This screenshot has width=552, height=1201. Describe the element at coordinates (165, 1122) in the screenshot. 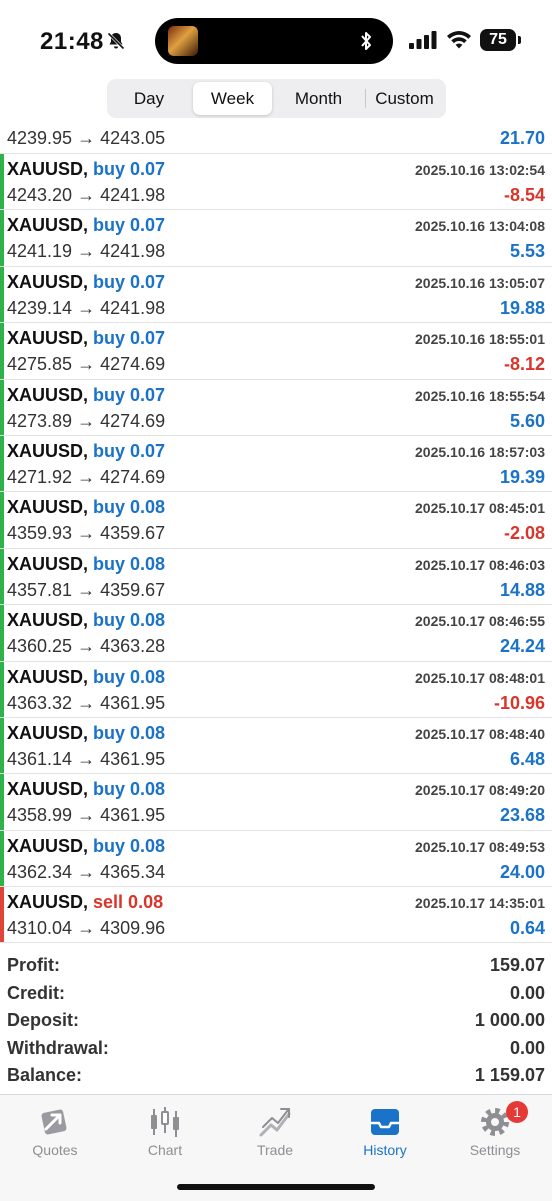

I see `chart-icon` at that location.